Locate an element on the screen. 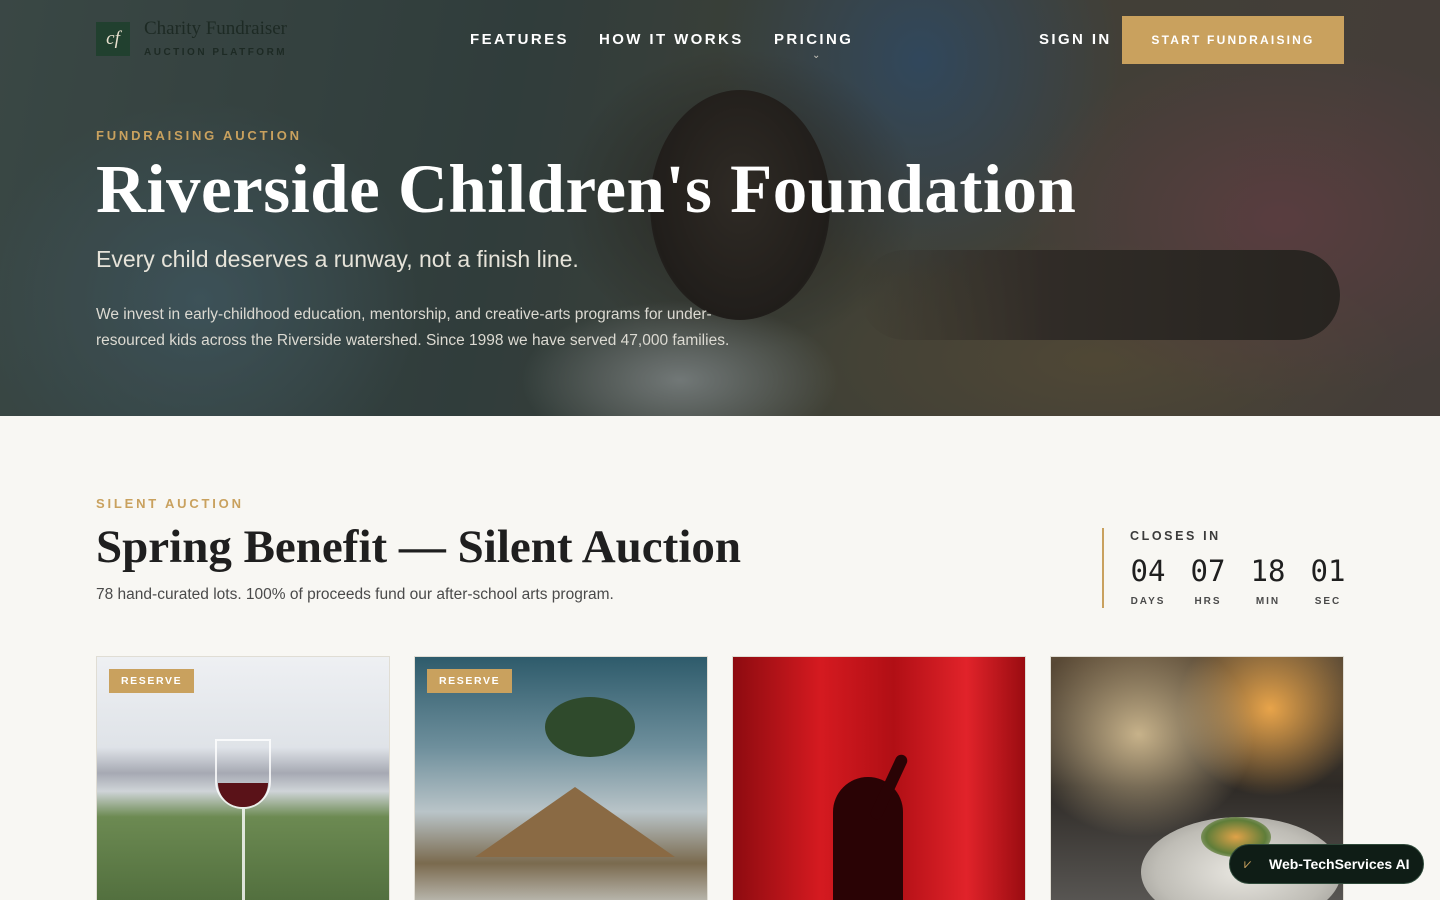 The image size is (1440, 900). performer-silhouette-image is located at coordinates (868, 838).